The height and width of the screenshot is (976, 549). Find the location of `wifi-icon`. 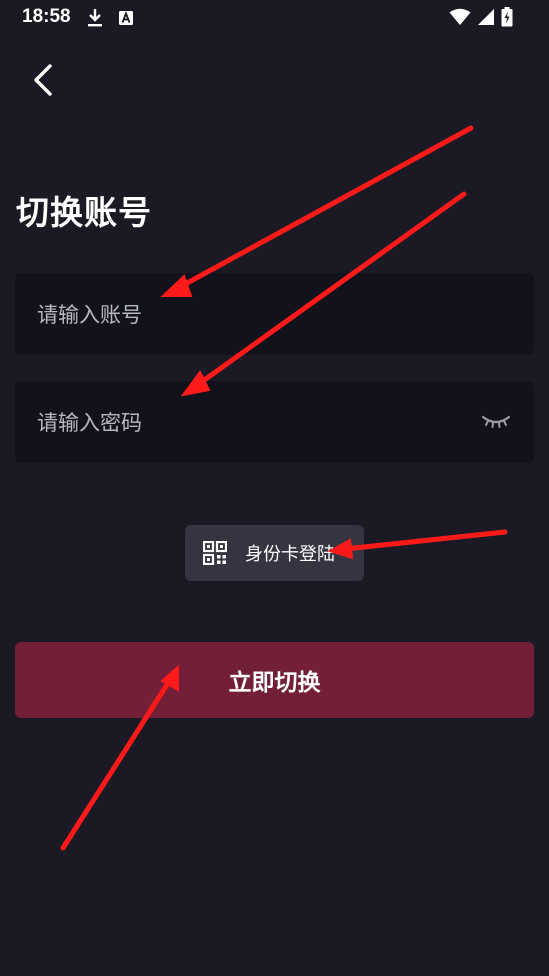

wifi-icon is located at coordinates (460, 19).